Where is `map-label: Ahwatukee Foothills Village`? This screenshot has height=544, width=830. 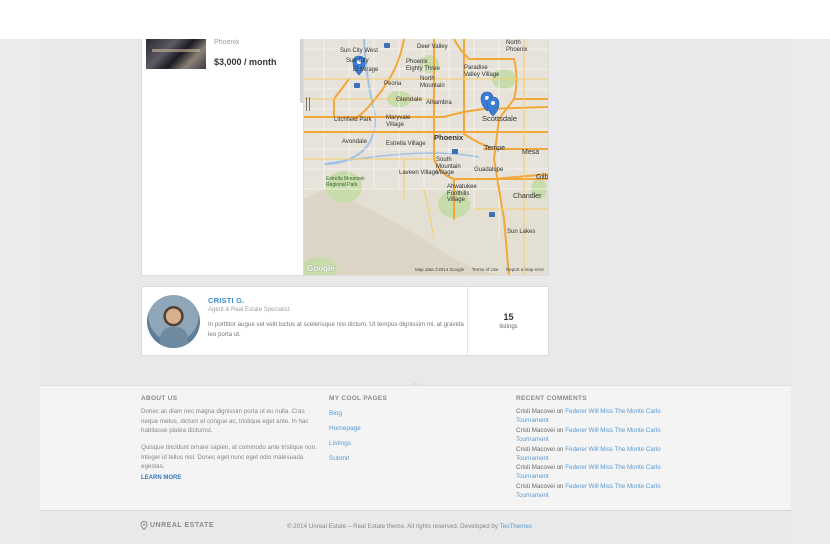 map-label: Ahwatukee Foothills Village is located at coordinates (462, 194).